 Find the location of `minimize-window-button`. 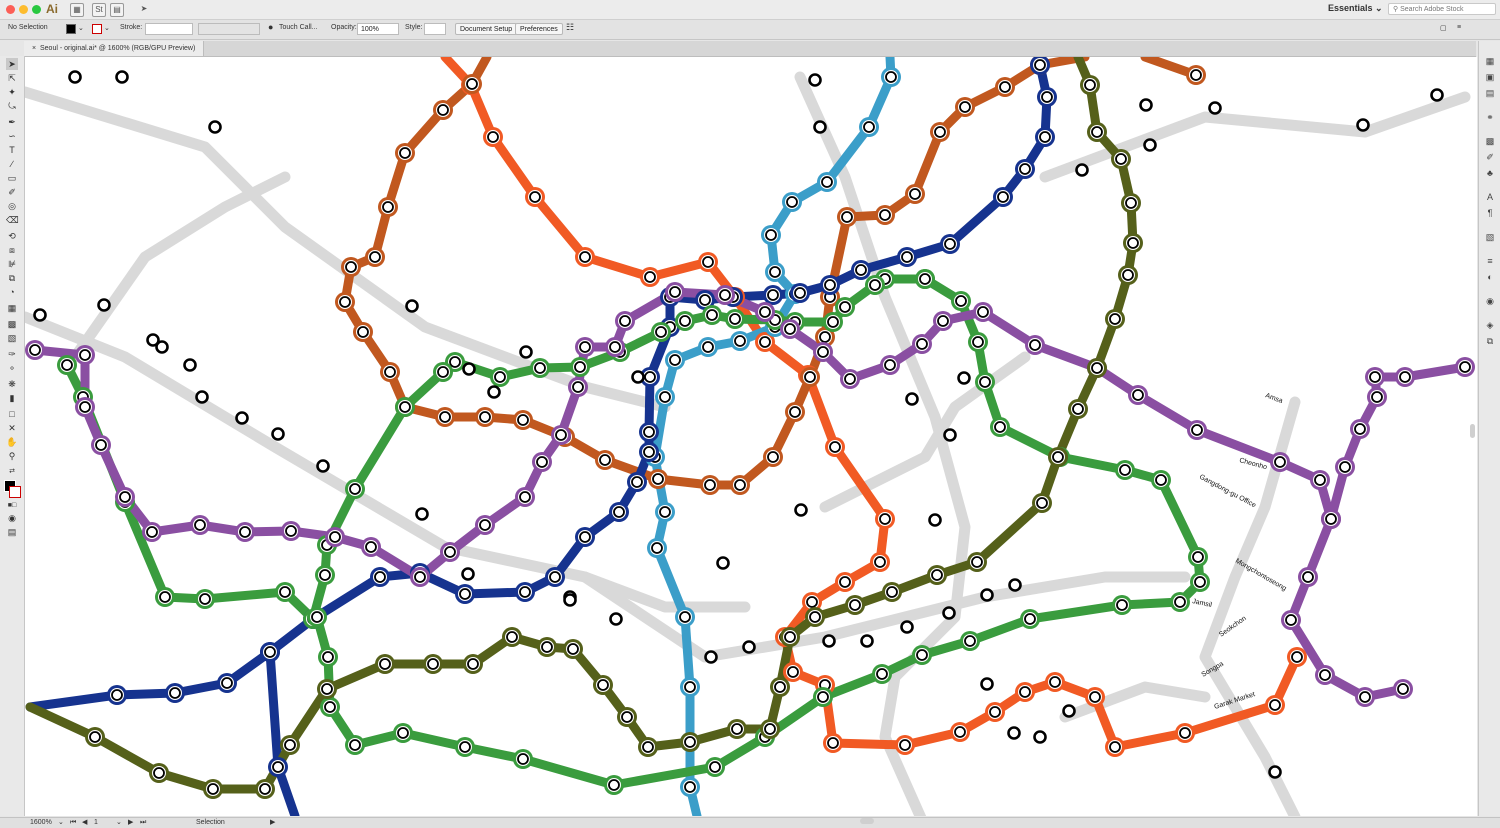

minimize-window-button is located at coordinates (23, 9).